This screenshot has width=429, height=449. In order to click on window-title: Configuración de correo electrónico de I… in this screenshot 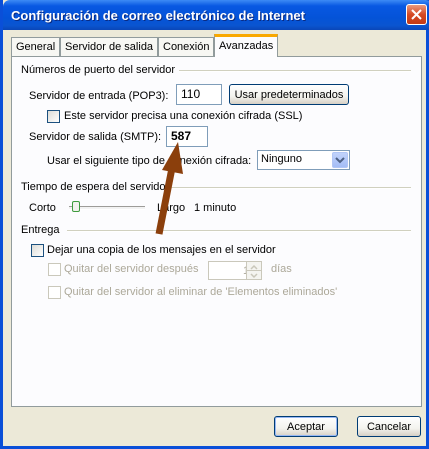, I will do `click(158, 15)`.